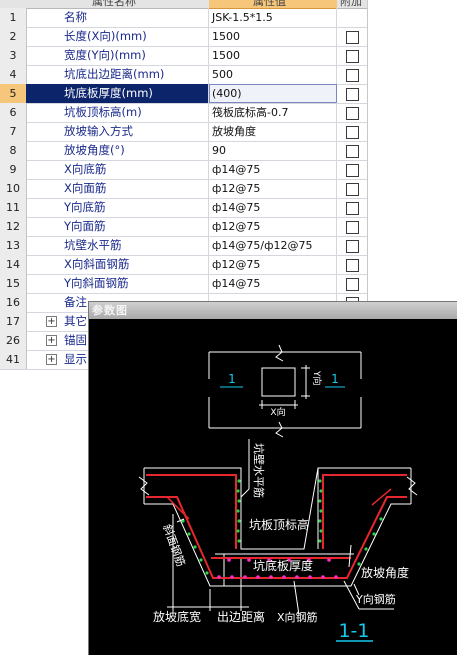 This screenshot has width=457, height=655. I want to click on group-name-text: 显示, so click(75, 359).